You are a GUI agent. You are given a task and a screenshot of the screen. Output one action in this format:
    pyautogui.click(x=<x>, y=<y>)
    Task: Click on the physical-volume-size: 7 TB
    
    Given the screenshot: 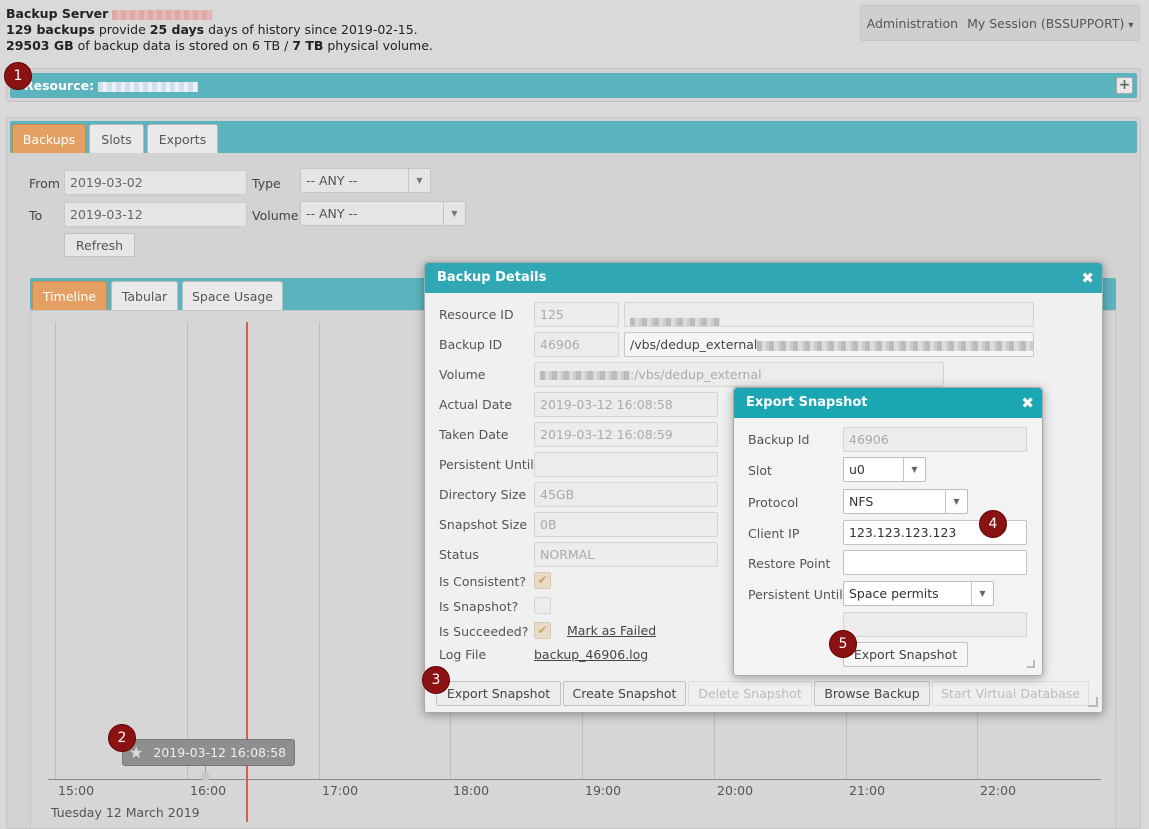 What is the action you would take?
    pyautogui.click(x=308, y=45)
    